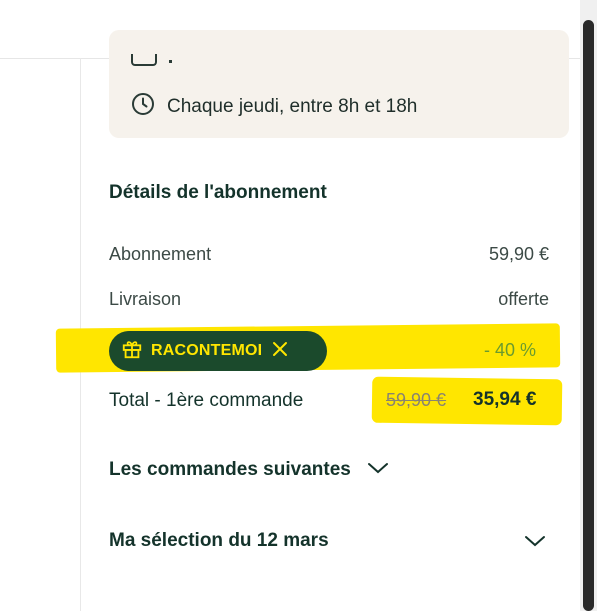  Describe the element at coordinates (132, 351) in the screenshot. I see `gift-icon` at that location.